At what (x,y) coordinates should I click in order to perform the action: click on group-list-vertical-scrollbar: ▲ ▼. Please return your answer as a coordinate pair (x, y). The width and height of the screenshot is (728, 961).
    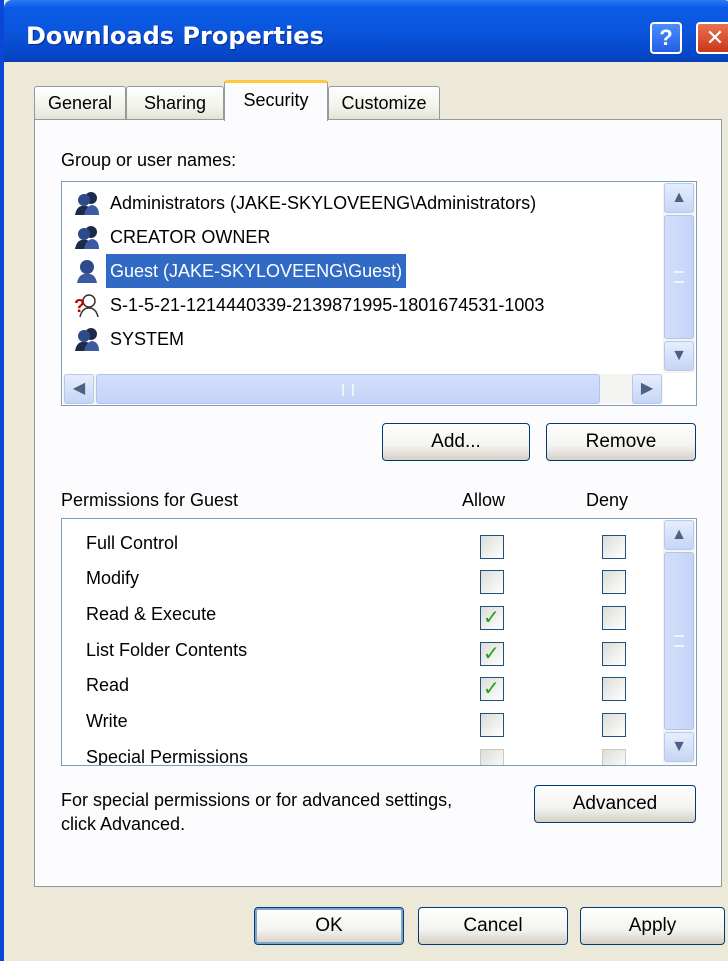
    Looking at the image, I should click on (679, 278).